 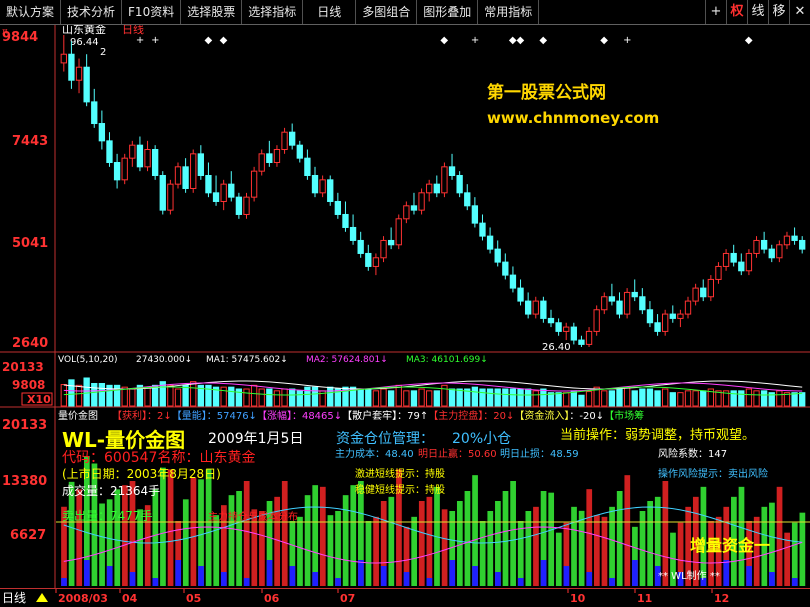 What do you see at coordinates (509, 12) in the screenshot?
I see `common-indicator-button: 常用指标` at bounding box center [509, 12].